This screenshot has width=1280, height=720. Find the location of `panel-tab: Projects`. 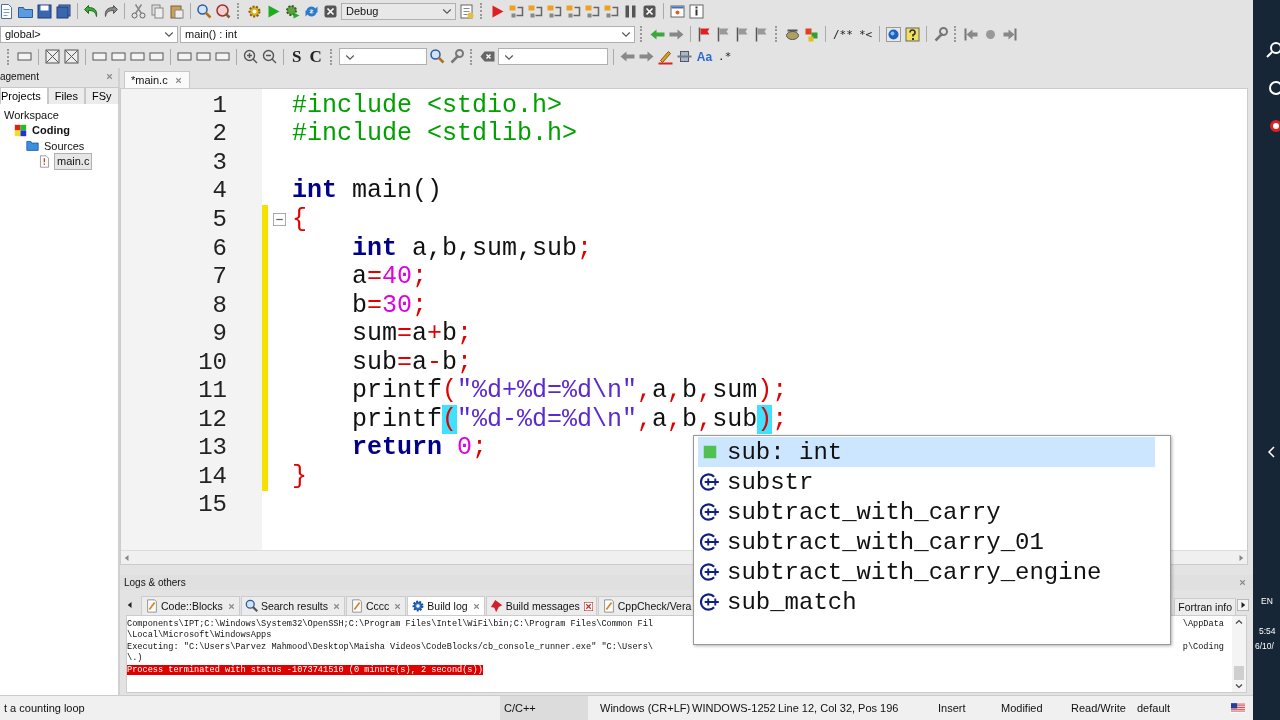

panel-tab: Projects is located at coordinates (24, 96).